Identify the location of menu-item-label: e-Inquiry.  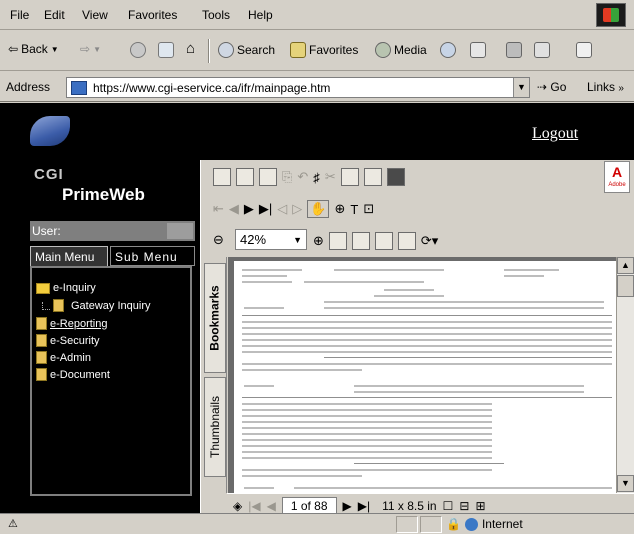
(74, 288).